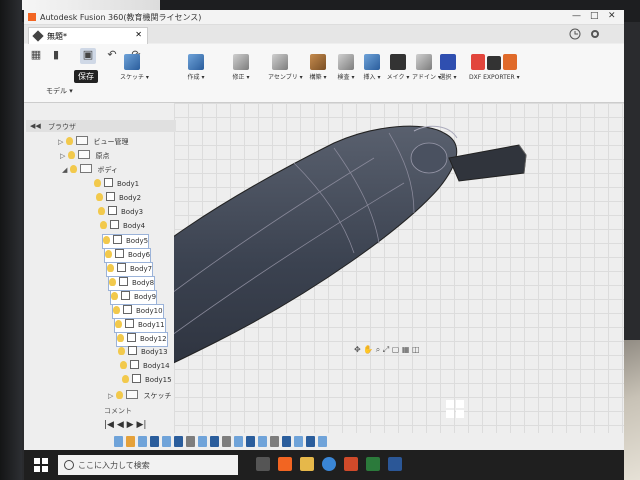 The width and height of the screenshot is (640, 480). What do you see at coordinates (139, 396) in the screenshot?
I see `tree-folder-sketches: ▷ スケッチ` at bounding box center [139, 396].